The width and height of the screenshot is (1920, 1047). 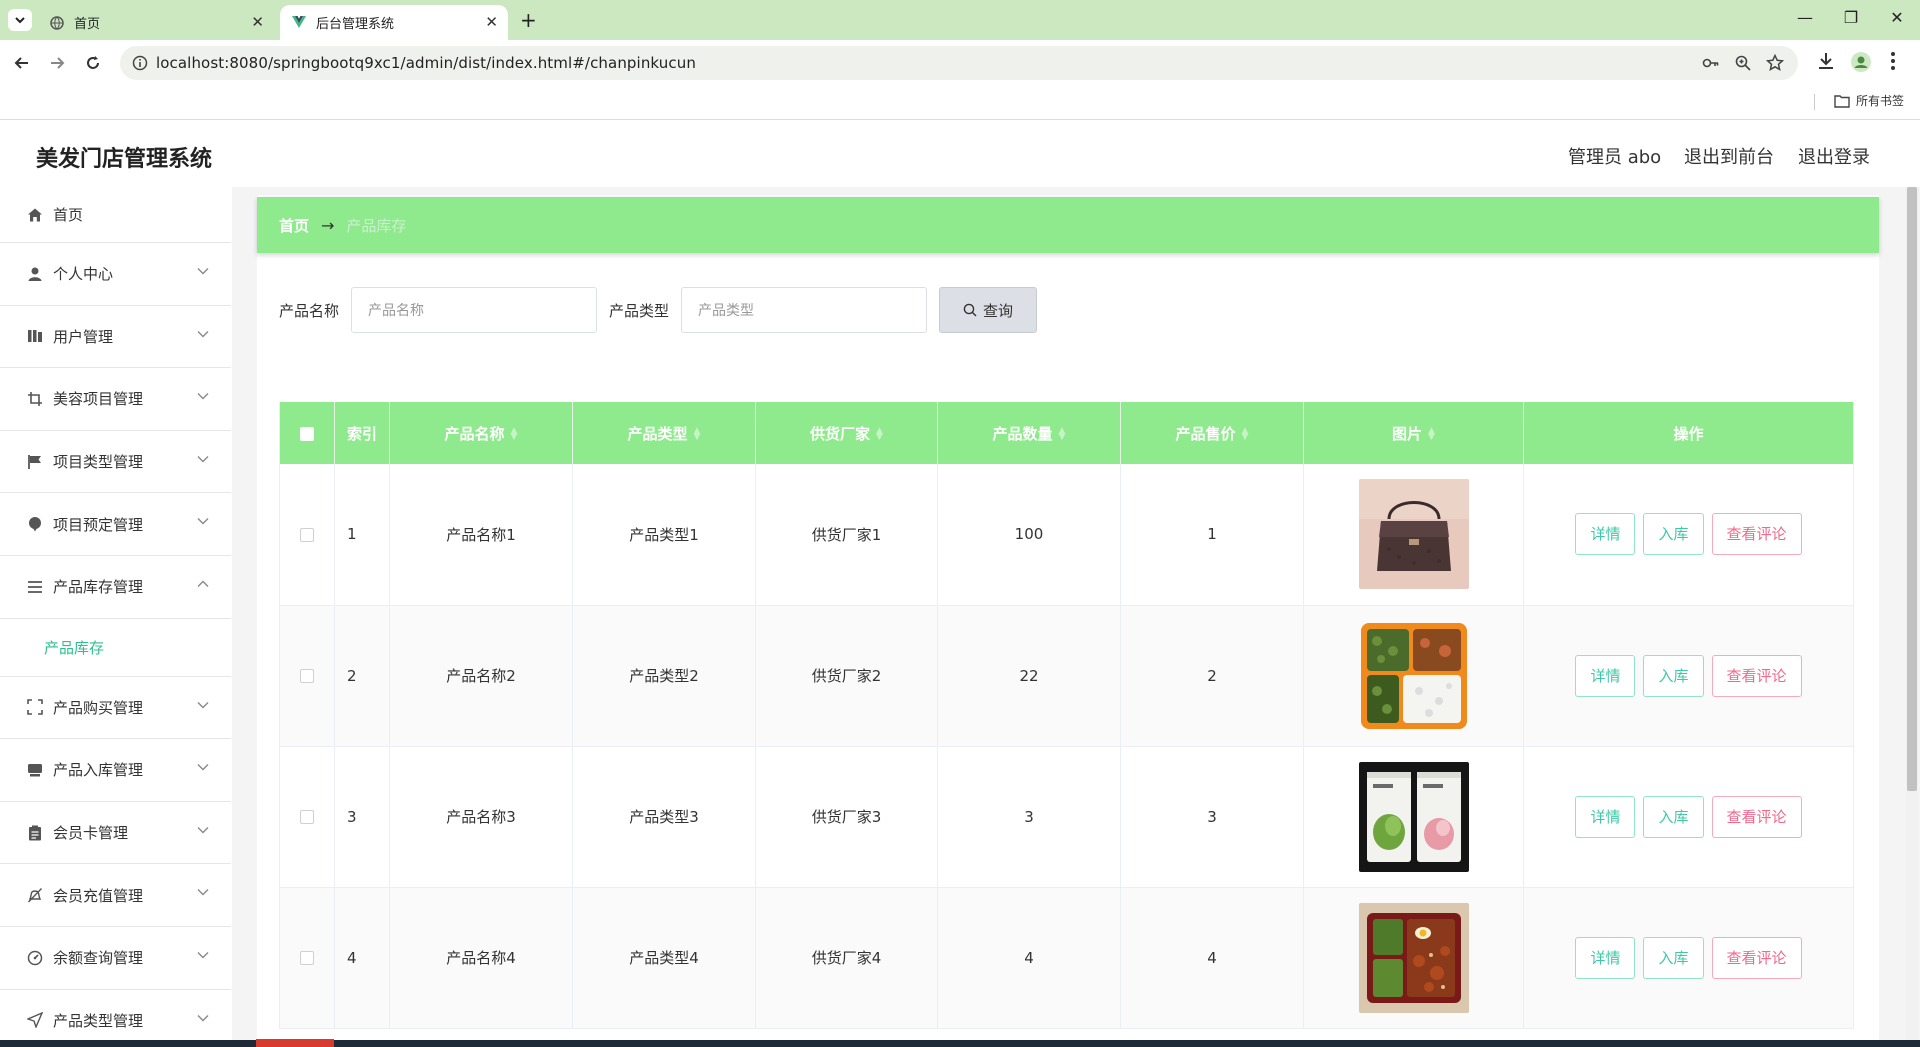 I want to click on sidebar-subitem-inventory: 产品库存, so click(x=115, y=648).